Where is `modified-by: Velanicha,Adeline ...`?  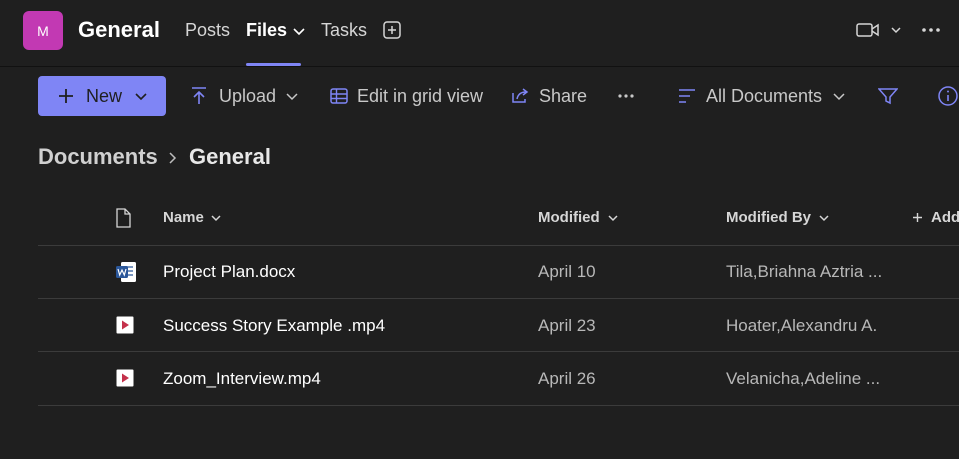 modified-by: Velanicha,Adeline ... is located at coordinates (803, 378).